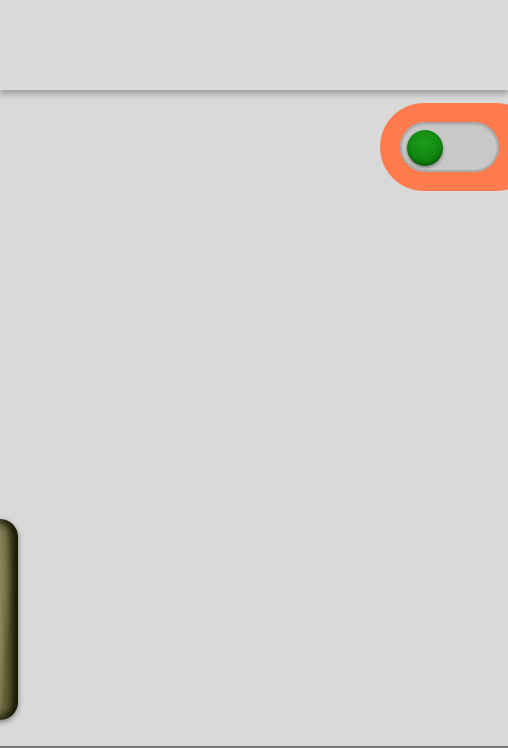  What do you see at coordinates (425, 148) in the screenshot?
I see `toggle-knob` at bounding box center [425, 148].